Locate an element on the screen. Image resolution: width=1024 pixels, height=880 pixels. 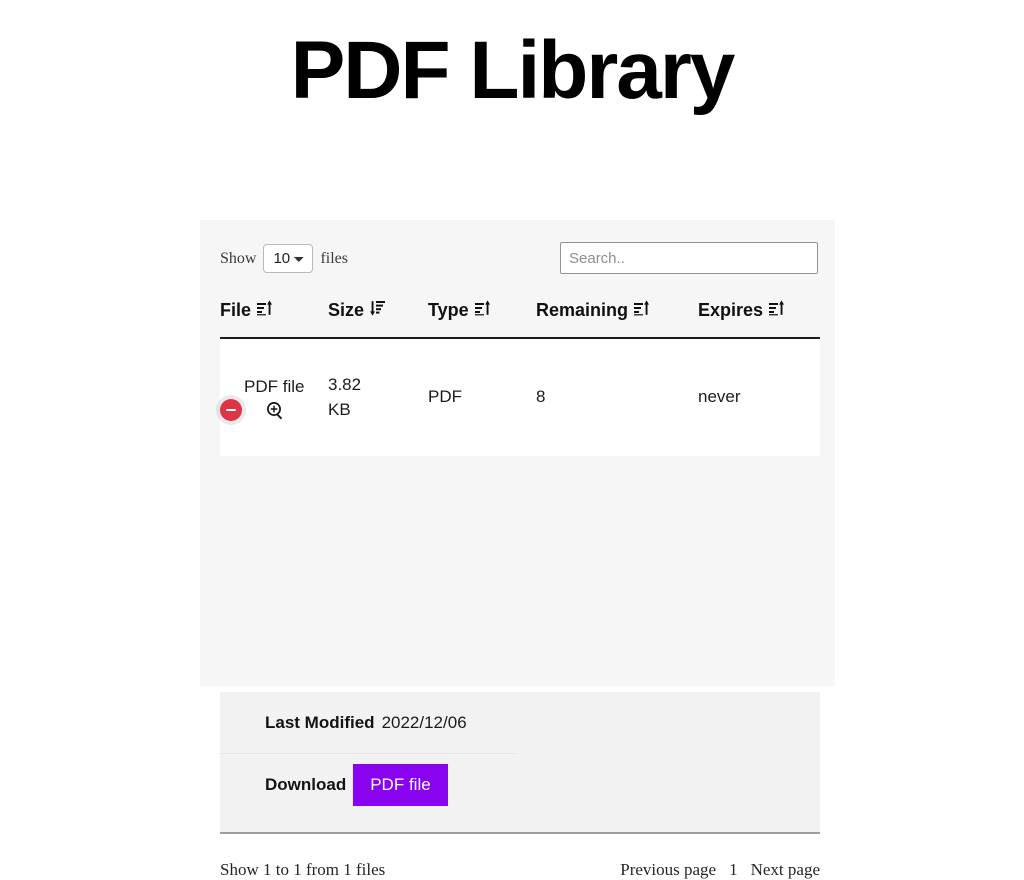
table-info: Show 1 to 1 from 1 files is located at coordinates (303, 869).